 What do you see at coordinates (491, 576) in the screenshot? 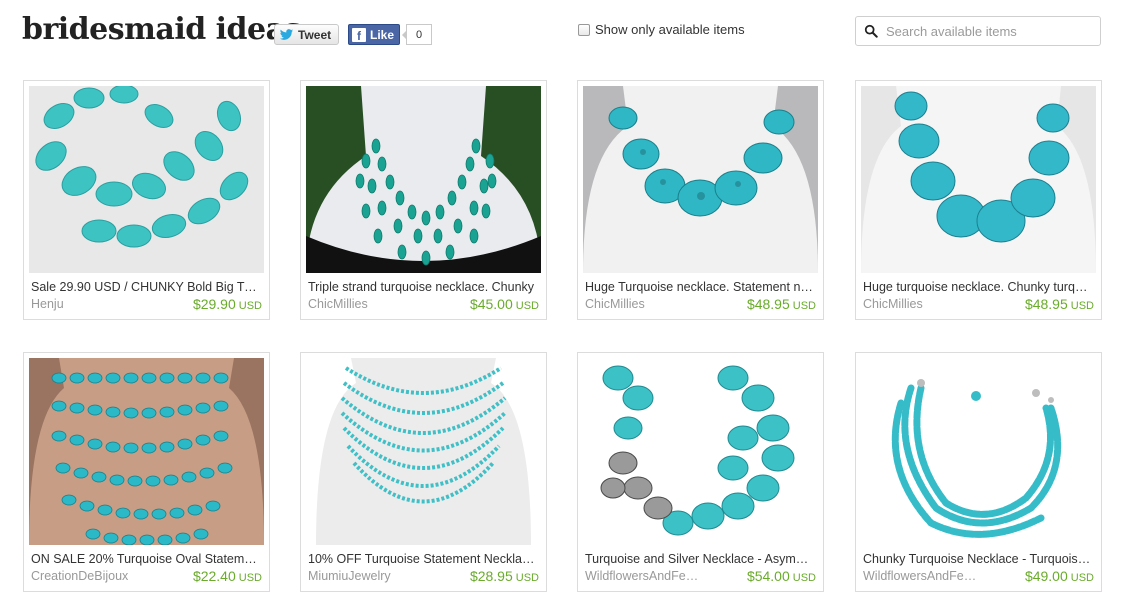
I see `price-value: $28.95` at bounding box center [491, 576].